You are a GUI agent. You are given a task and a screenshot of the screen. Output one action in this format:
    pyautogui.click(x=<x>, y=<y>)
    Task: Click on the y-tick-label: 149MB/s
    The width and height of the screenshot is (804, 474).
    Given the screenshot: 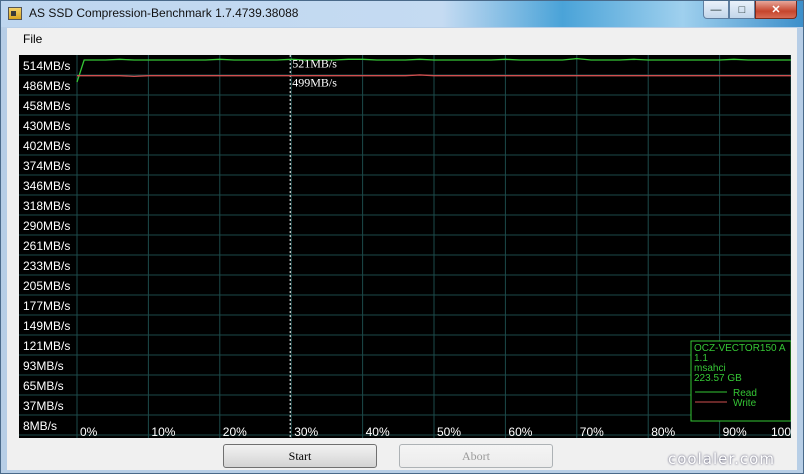 What is the action you would take?
    pyautogui.click(x=46, y=326)
    